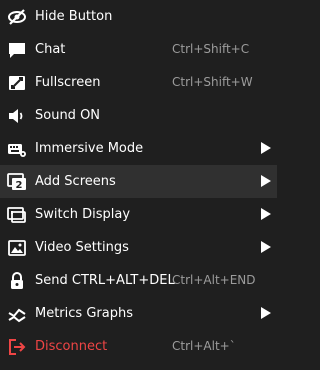 This screenshot has width=320, height=370. I want to click on disconnect-icon, so click(17, 347).